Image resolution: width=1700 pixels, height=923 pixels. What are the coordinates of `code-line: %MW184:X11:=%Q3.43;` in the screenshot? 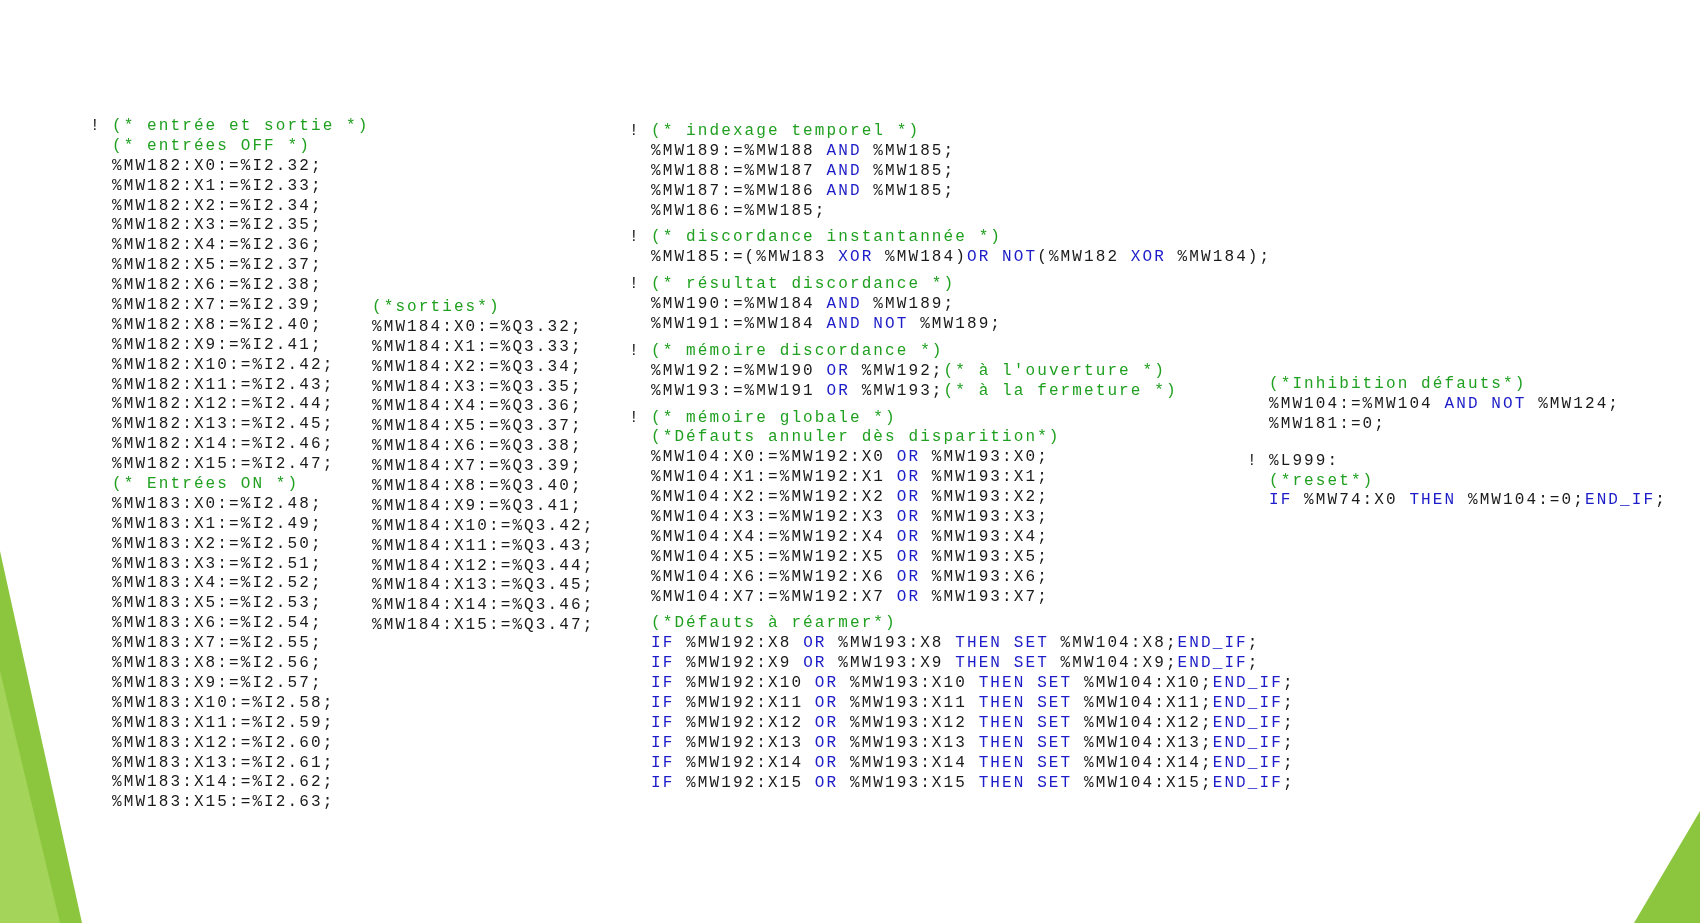 It's located at (483, 546).